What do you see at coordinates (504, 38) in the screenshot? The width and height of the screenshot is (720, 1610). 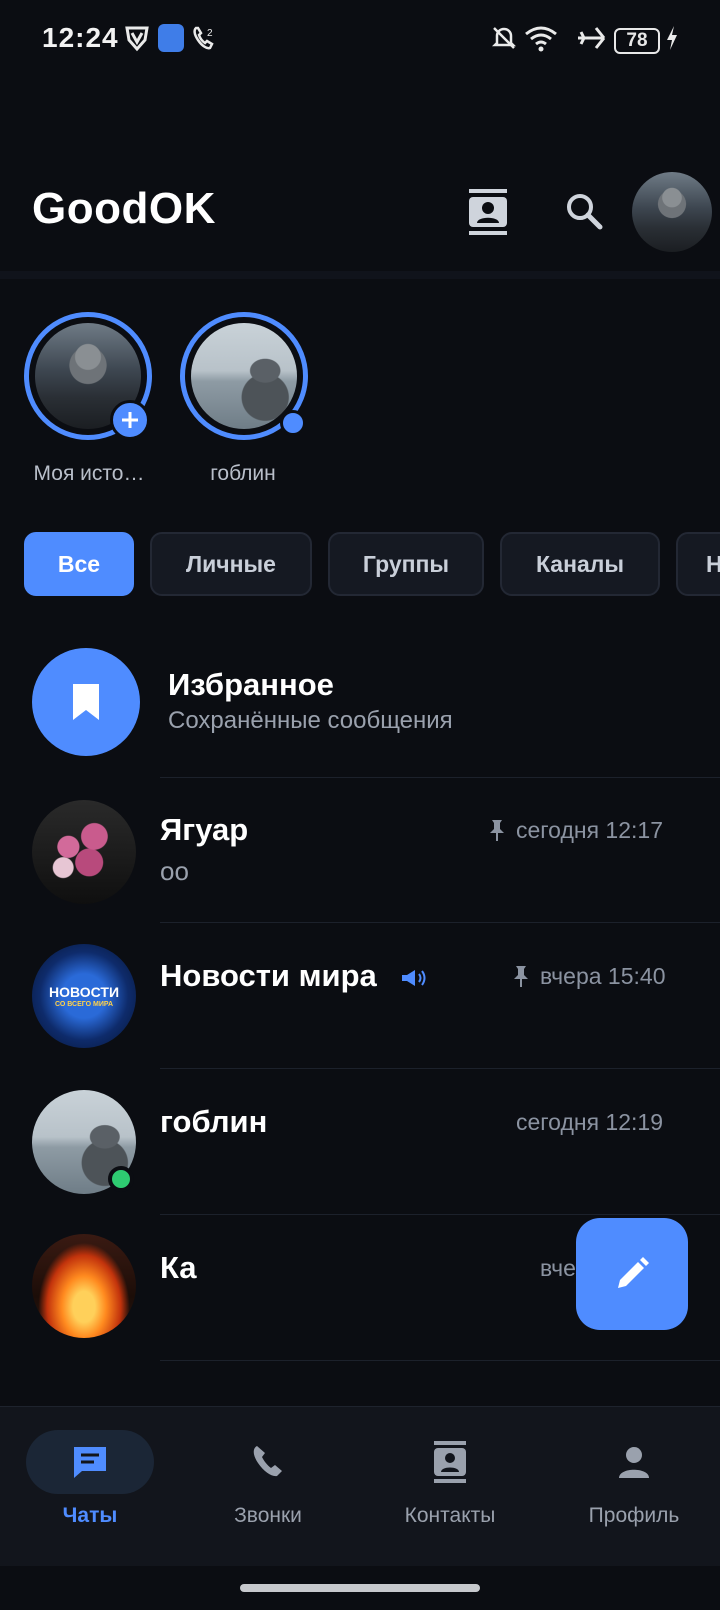 I see `bell-off-icon` at bounding box center [504, 38].